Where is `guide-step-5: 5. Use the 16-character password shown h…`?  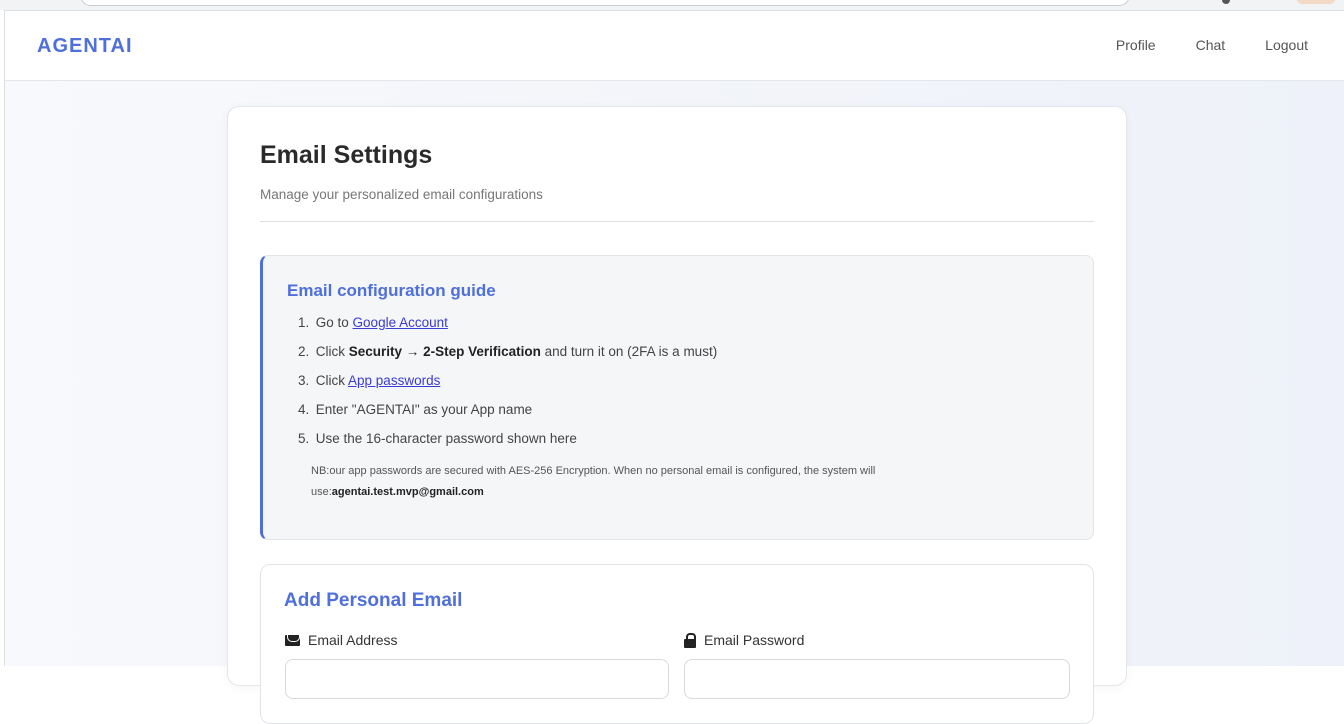
guide-step-5: 5. Use the 16-character password shown h… is located at coordinates (437, 438).